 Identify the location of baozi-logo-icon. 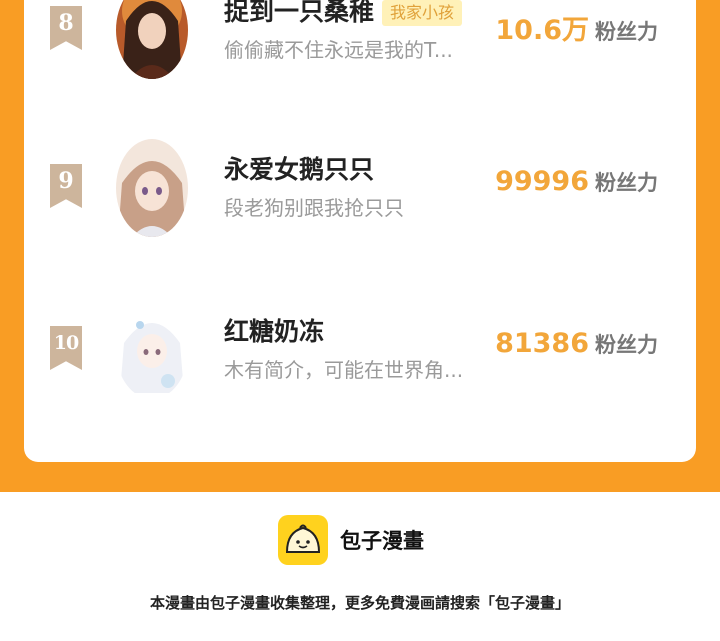
(303, 540).